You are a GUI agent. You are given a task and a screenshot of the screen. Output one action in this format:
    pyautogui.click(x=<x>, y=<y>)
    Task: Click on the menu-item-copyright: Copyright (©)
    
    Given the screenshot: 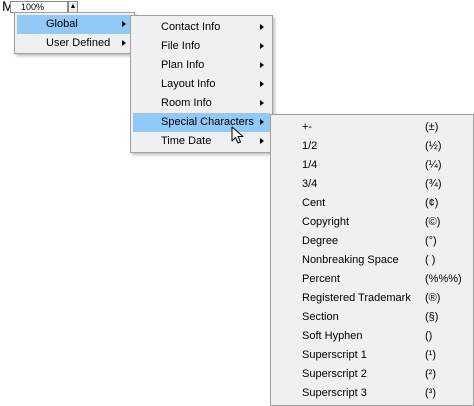 What is the action you would take?
    pyautogui.click(x=372, y=222)
    